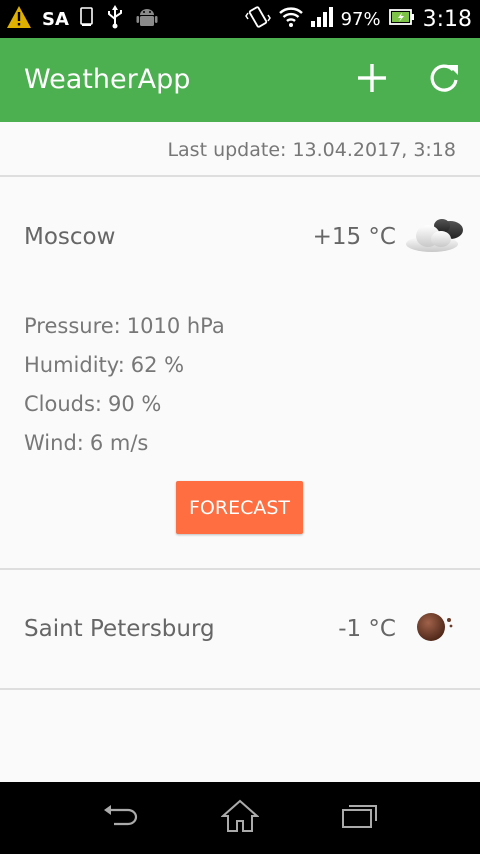 The width and height of the screenshot is (480, 854). I want to click on signal-icon, so click(321, 19).